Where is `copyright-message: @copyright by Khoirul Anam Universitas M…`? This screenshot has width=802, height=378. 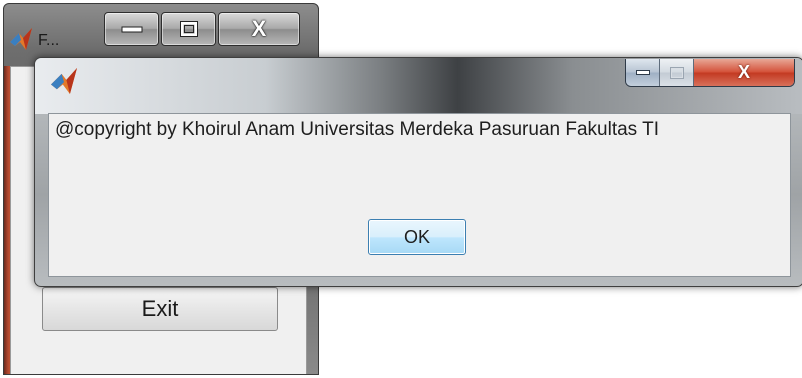 copyright-message: @copyright by Khoirul Anam Universitas M… is located at coordinates (357, 129).